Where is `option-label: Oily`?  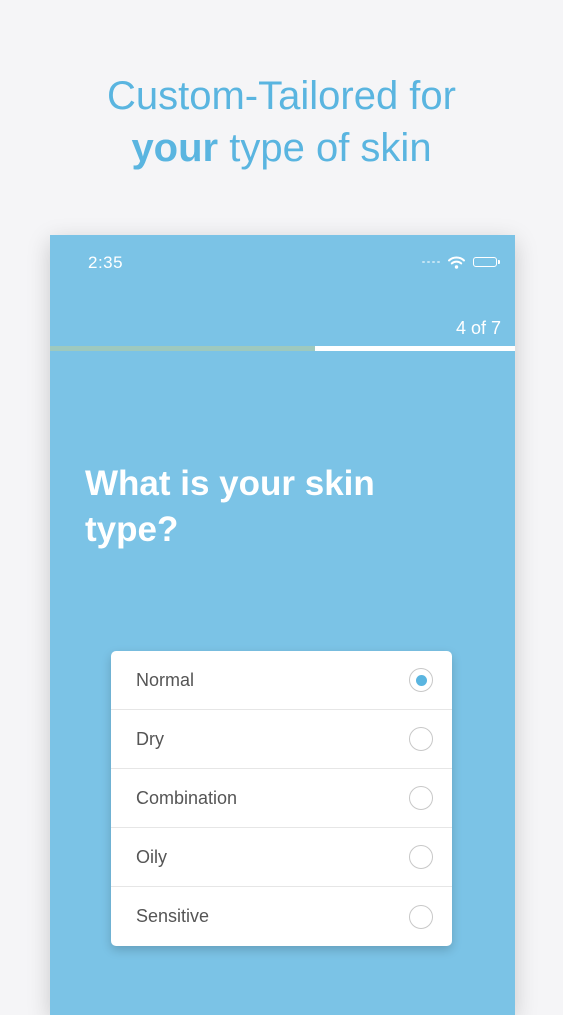
option-label: Oily is located at coordinates (151, 856).